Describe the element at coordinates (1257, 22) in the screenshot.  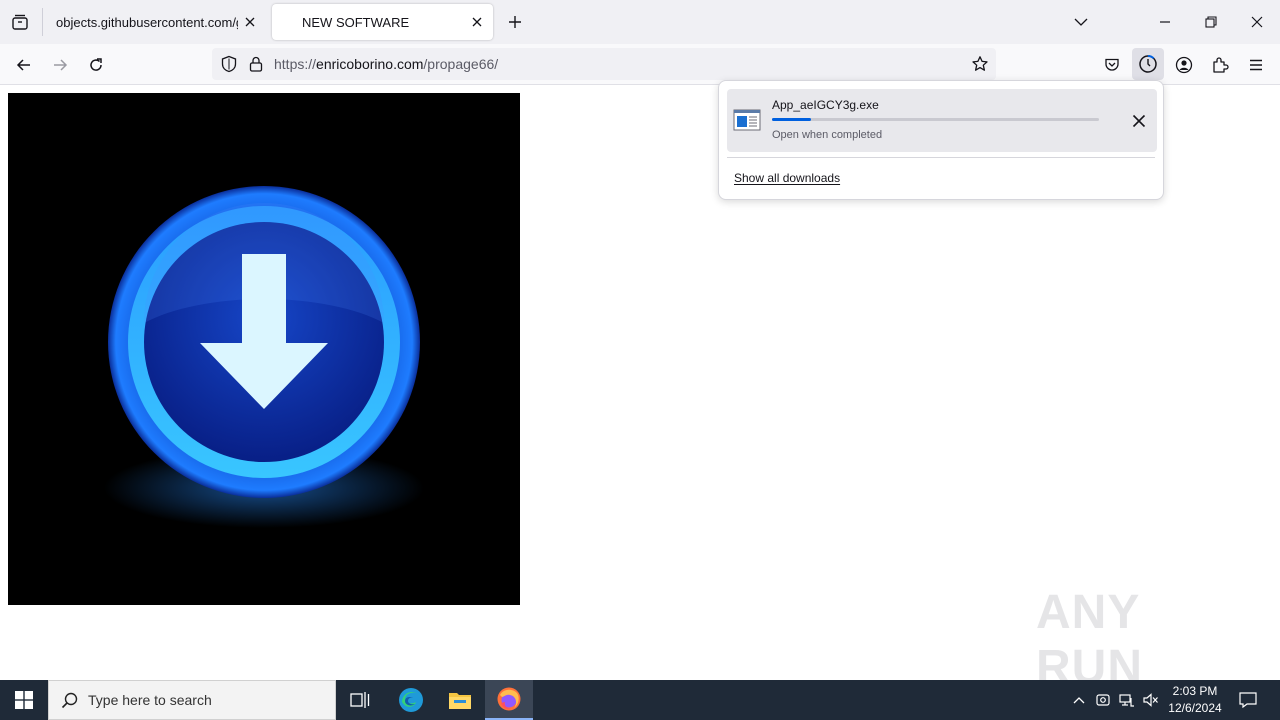
I see `close-window-icon` at that location.